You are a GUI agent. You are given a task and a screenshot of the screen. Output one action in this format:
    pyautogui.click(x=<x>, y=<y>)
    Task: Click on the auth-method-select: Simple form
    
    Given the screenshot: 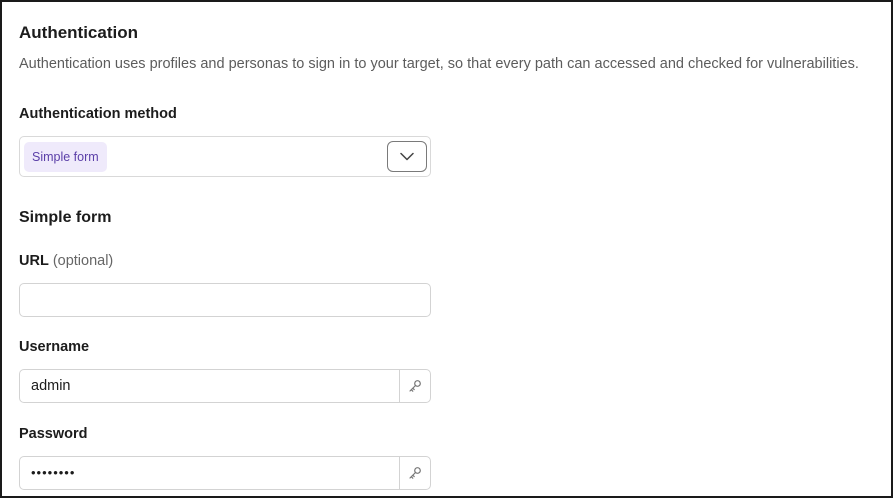 What is the action you would take?
    pyautogui.click(x=225, y=156)
    